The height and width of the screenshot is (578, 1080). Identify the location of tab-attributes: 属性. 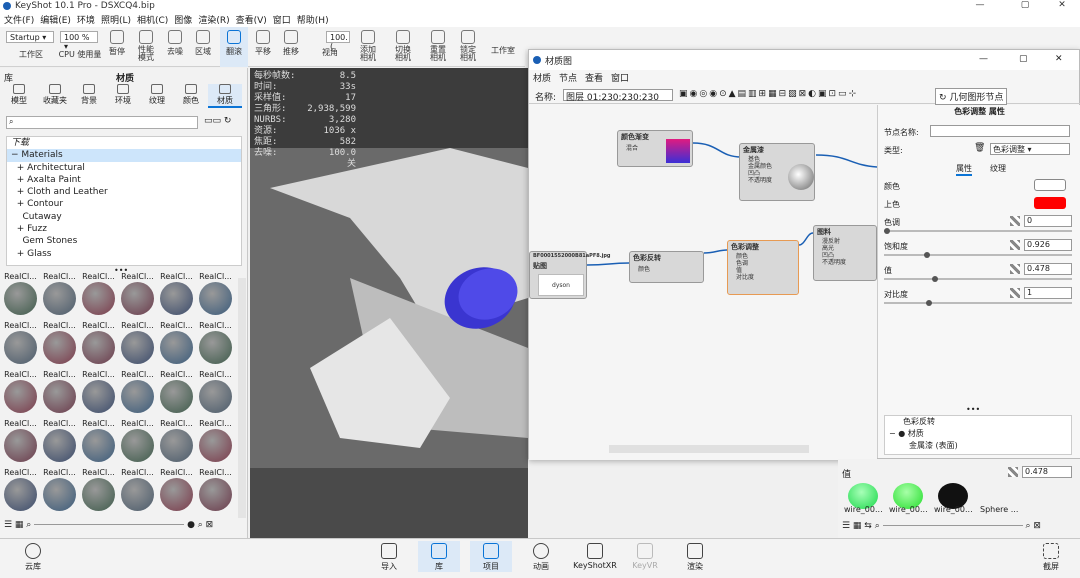
(964, 169).